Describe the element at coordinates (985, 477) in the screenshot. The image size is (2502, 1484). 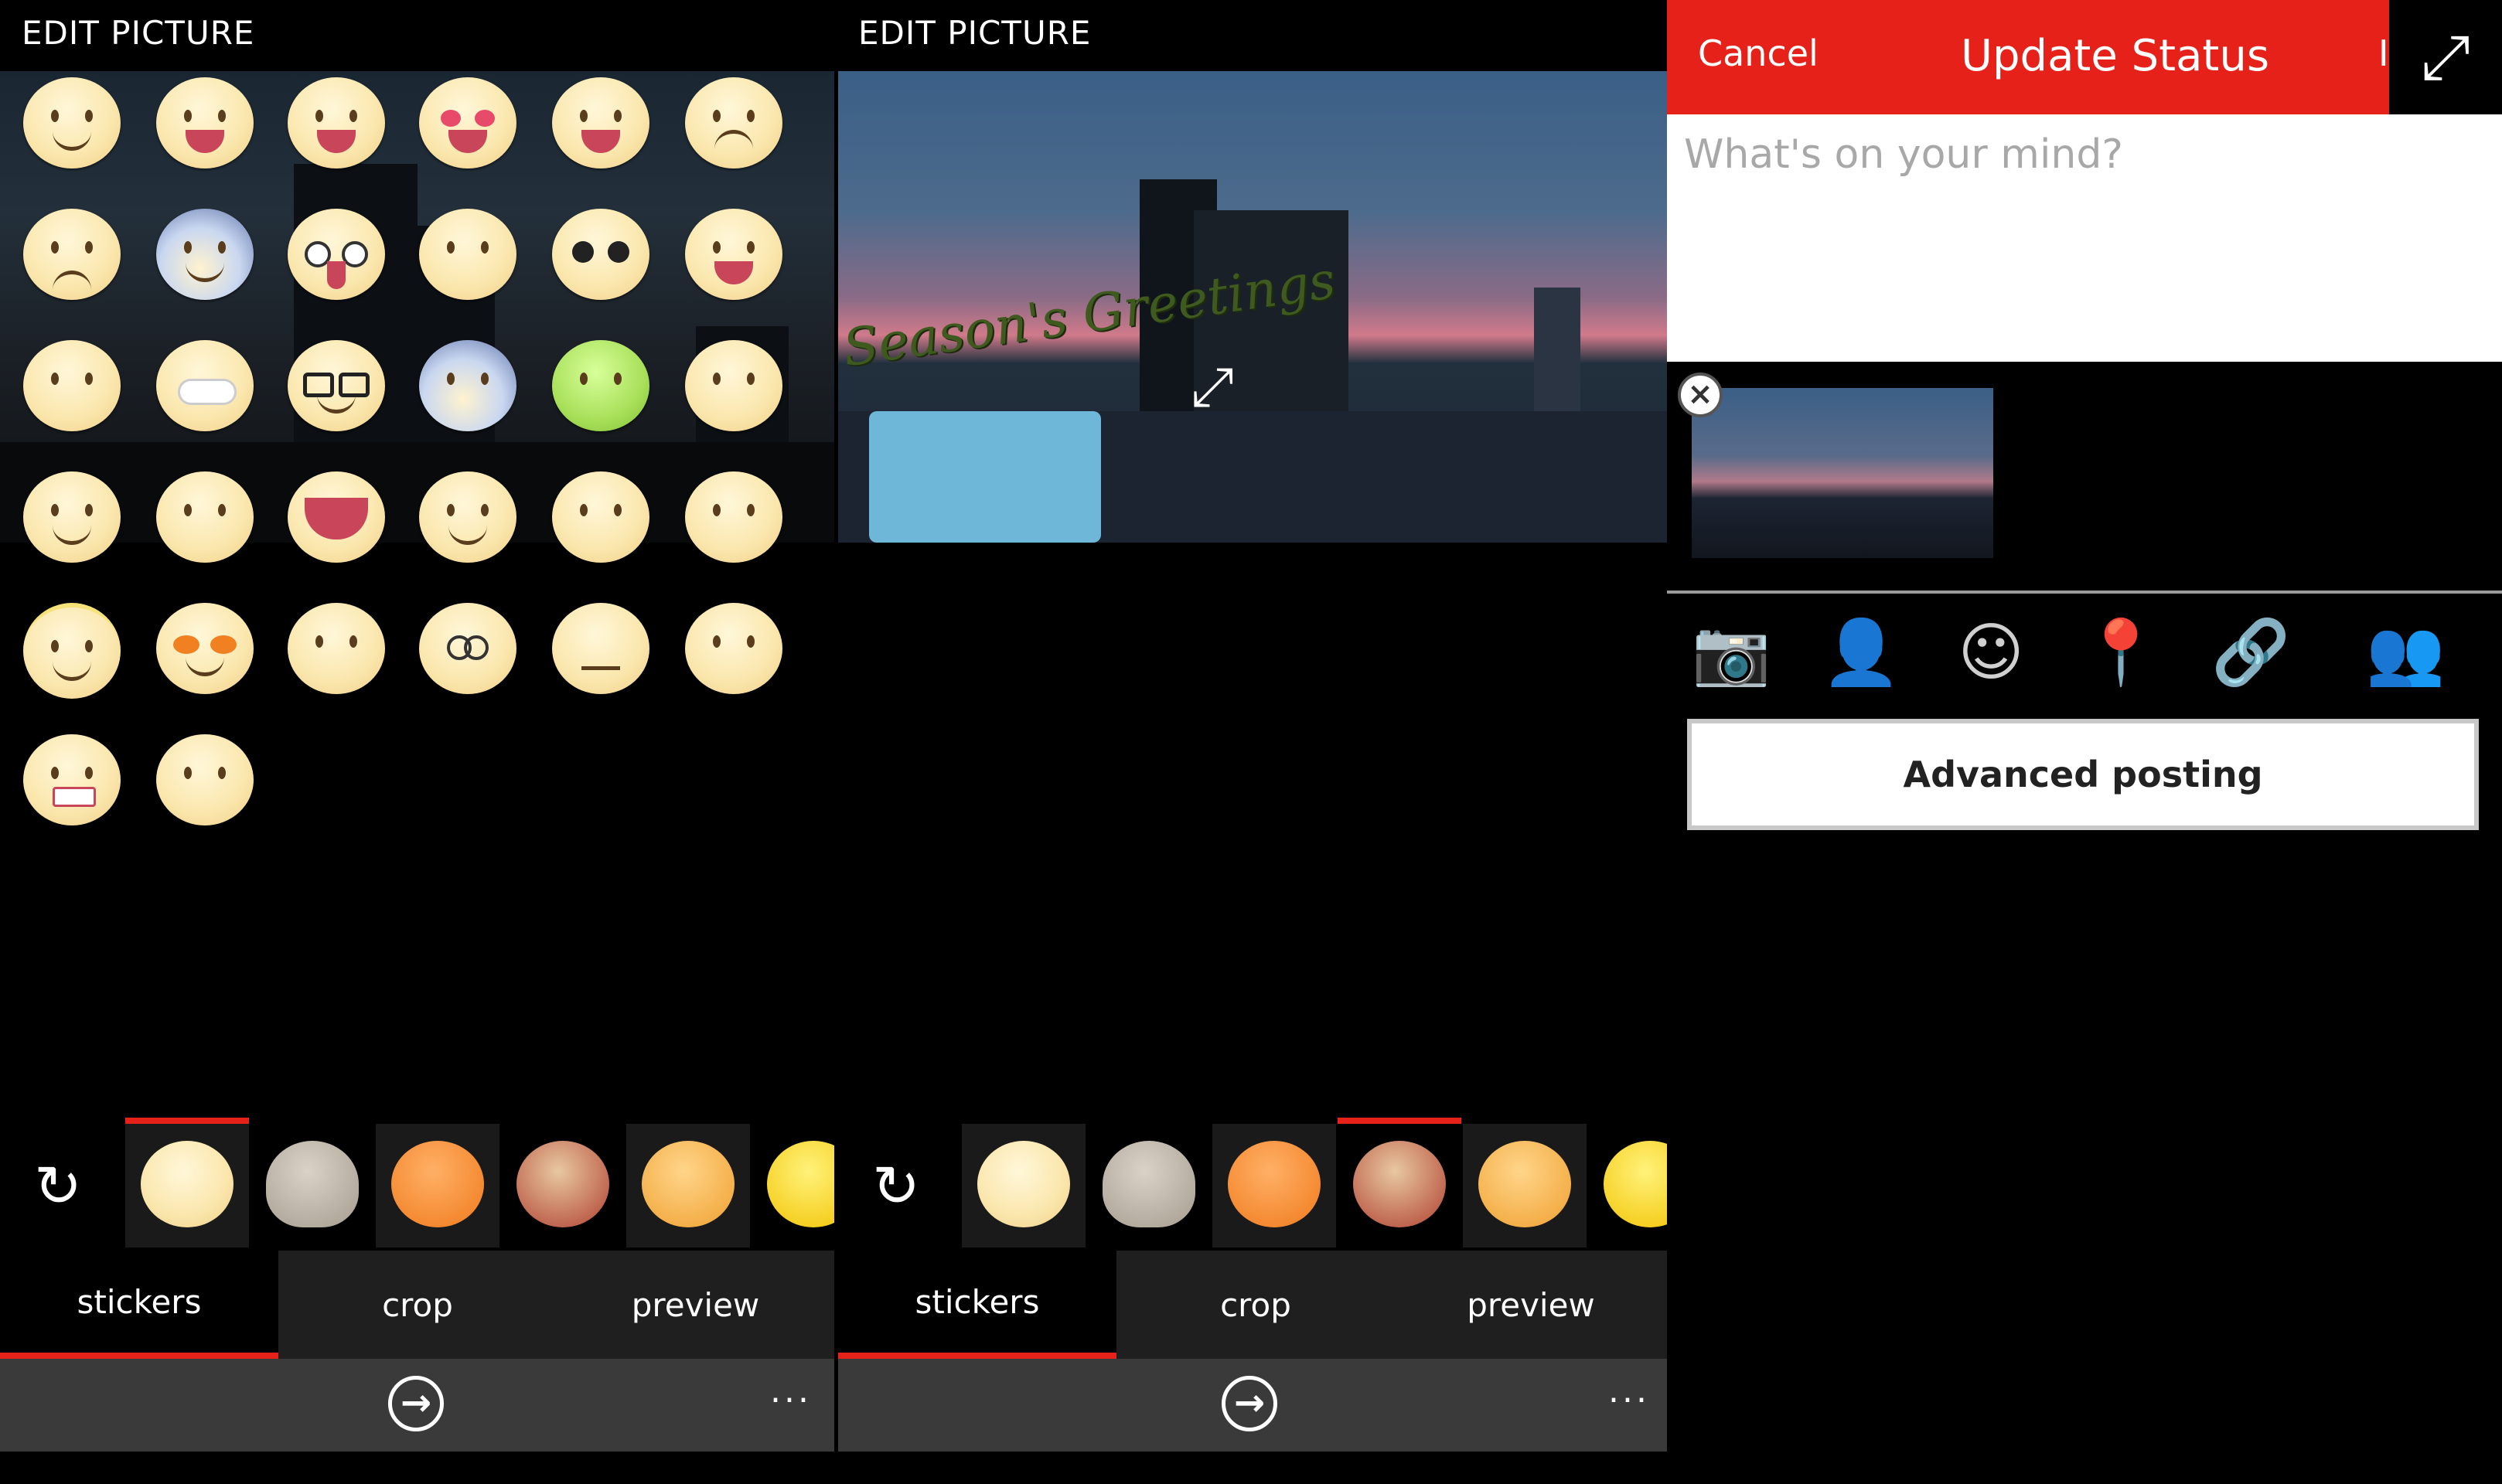
I see `bunny-beach-sticker` at that location.